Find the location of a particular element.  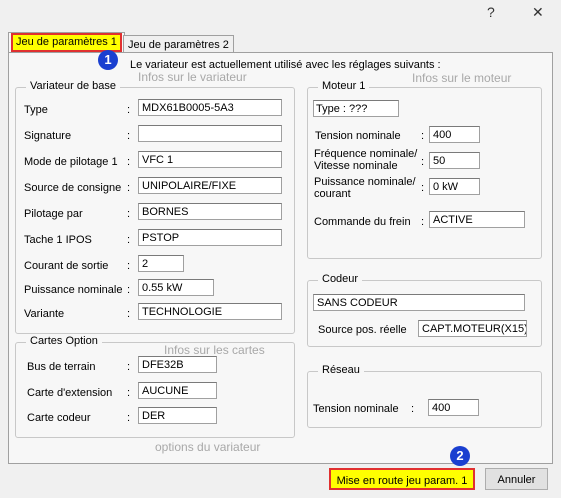

label-puissance-line2: courant is located at coordinates (332, 194).